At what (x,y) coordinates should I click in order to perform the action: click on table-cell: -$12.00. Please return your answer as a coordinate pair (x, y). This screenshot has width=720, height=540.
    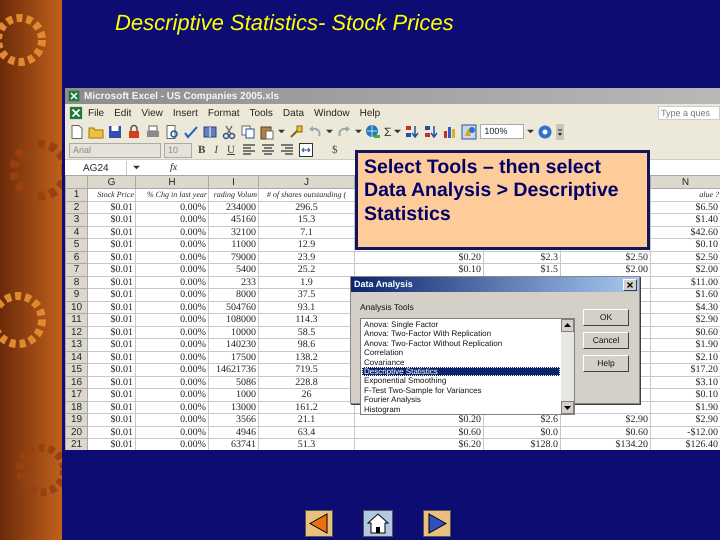
    Looking at the image, I should click on (685, 432).